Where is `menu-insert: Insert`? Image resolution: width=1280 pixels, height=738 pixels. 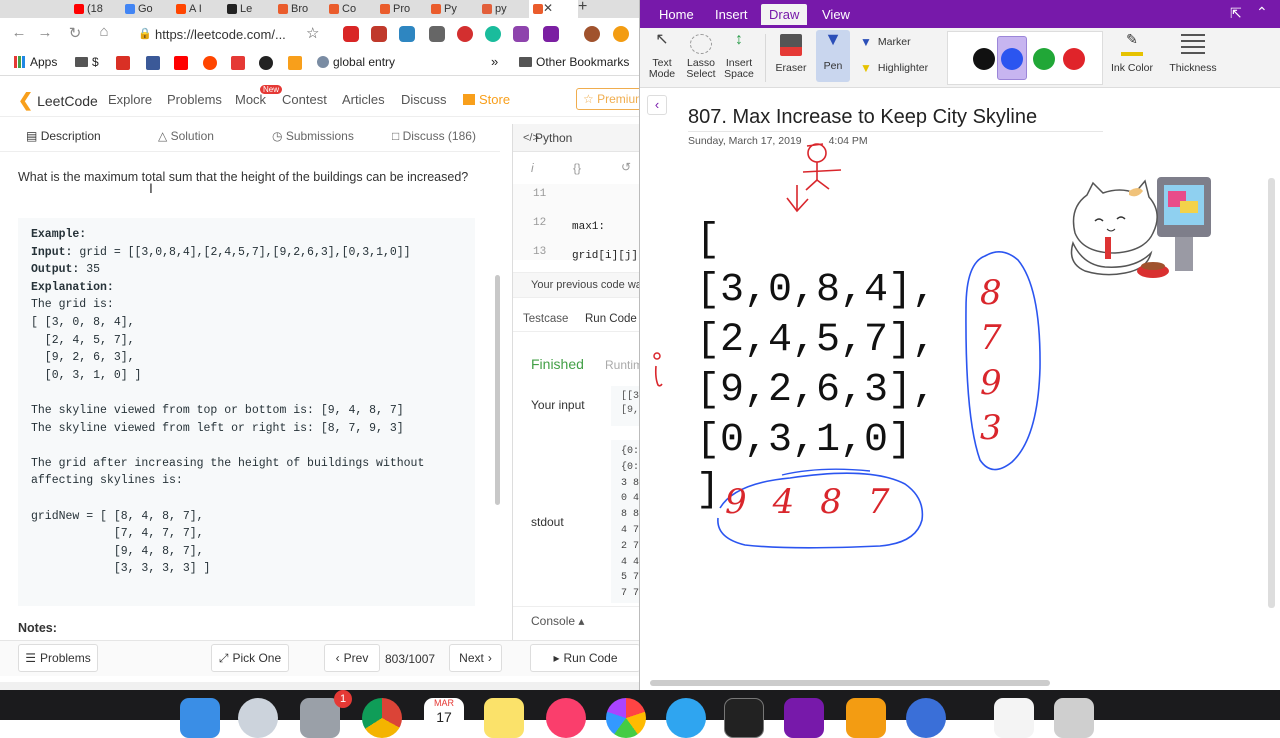
menu-insert: Insert is located at coordinates (731, 14).